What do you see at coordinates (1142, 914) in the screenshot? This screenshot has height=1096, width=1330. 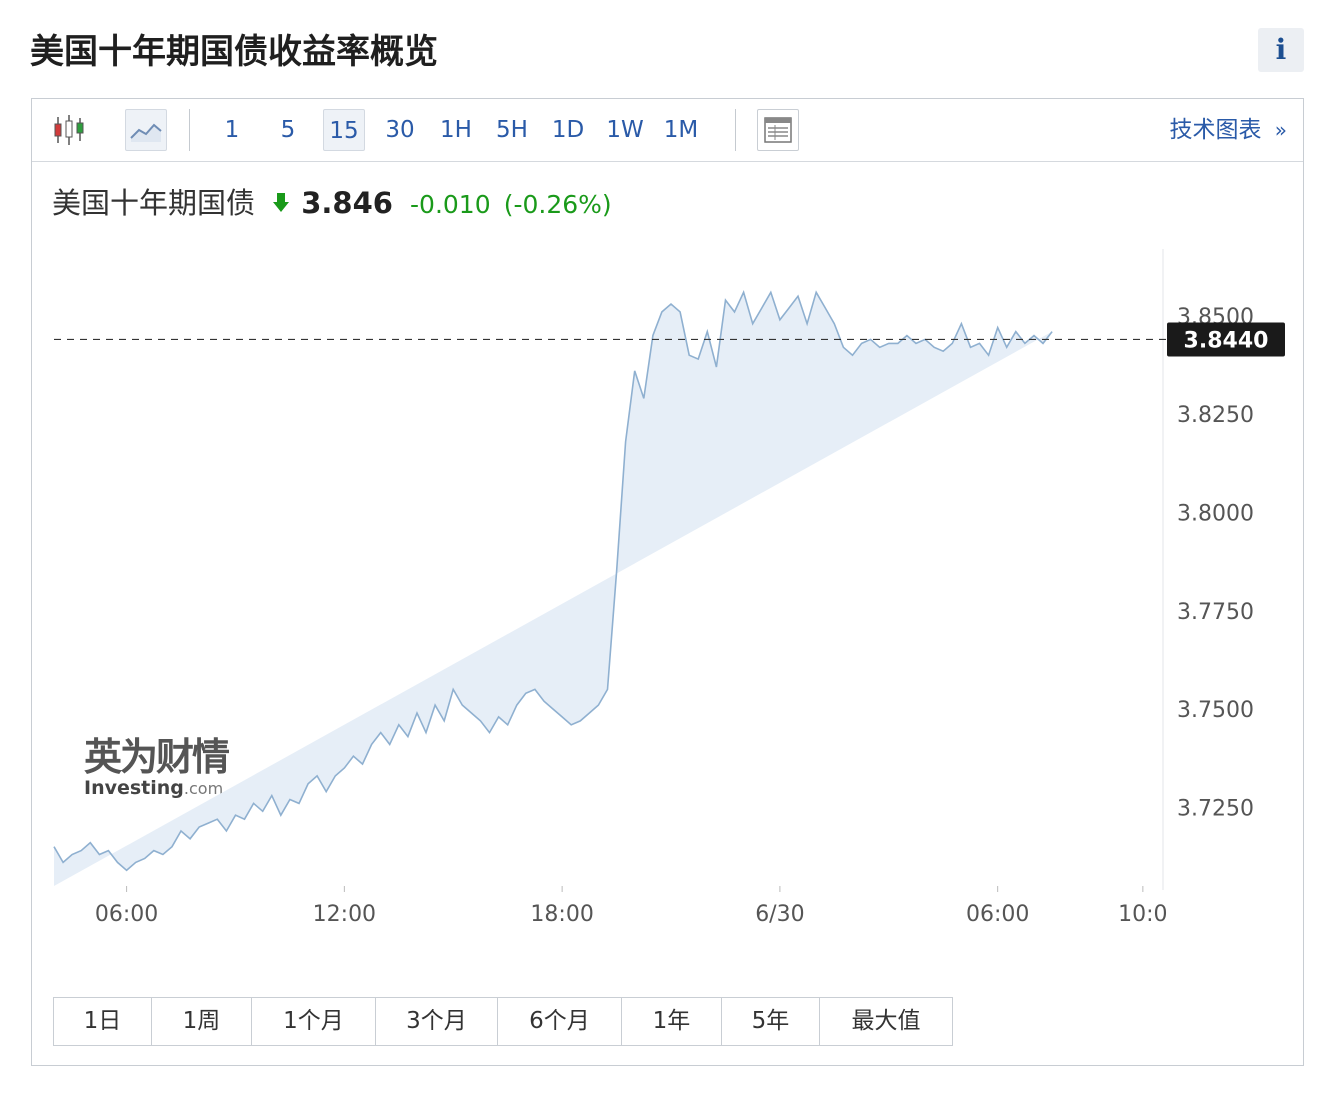 I see `x-tick-label: 10:0` at bounding box center [1142, 914].